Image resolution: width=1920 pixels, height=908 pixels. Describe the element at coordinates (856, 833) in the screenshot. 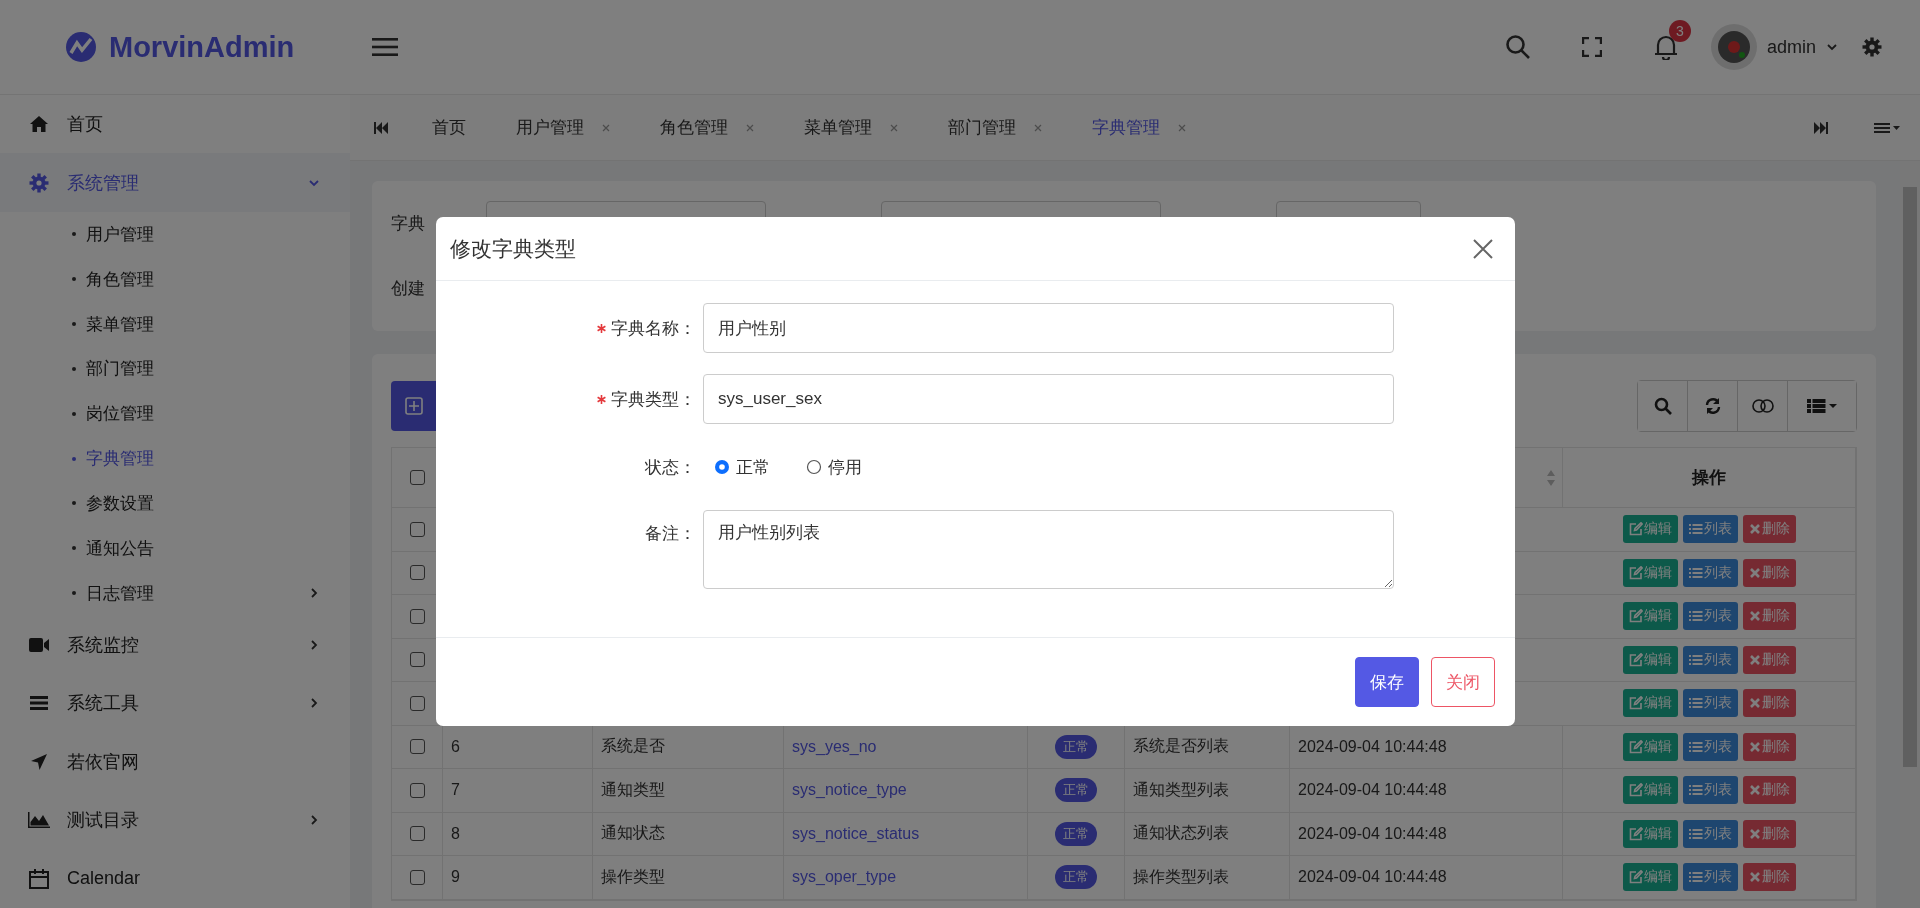

I see `dict-type-link: sys_notice_status` at that location.